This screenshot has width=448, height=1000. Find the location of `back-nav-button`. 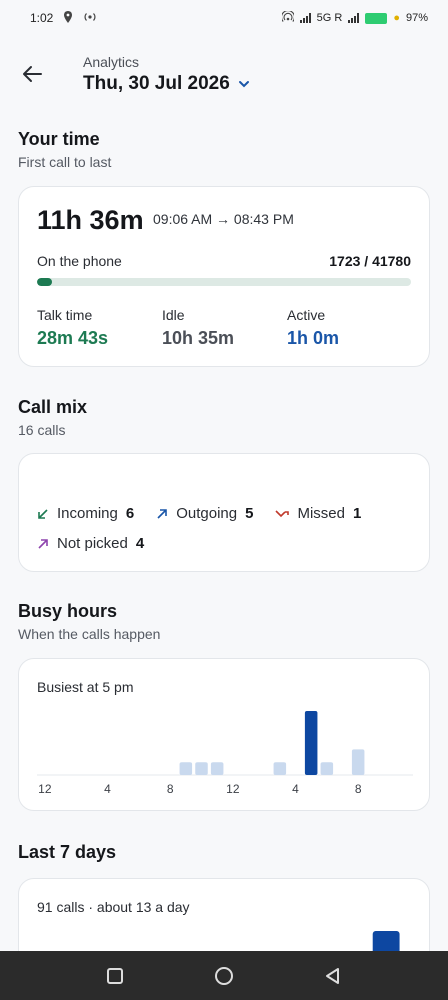

back-nav-button is located at coordinates (333, 976).